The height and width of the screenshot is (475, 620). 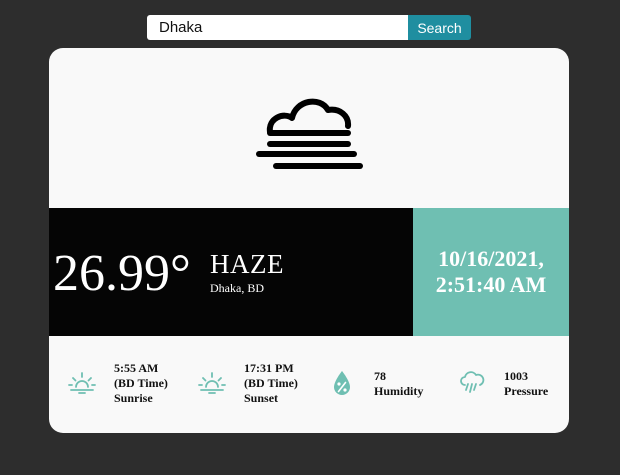 I want to click on rain-cloud-icon, so click(x=472, y=382).